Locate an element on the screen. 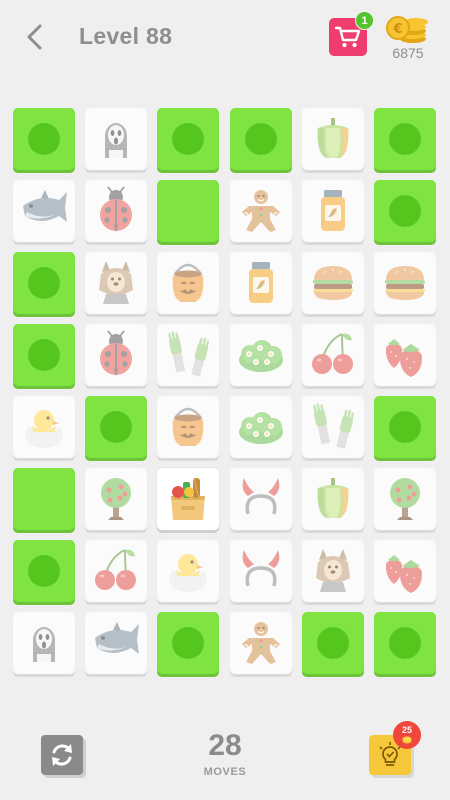 The height and width of the screenshot is (800, 450). chick-icon is located at coordinates (44, 429).